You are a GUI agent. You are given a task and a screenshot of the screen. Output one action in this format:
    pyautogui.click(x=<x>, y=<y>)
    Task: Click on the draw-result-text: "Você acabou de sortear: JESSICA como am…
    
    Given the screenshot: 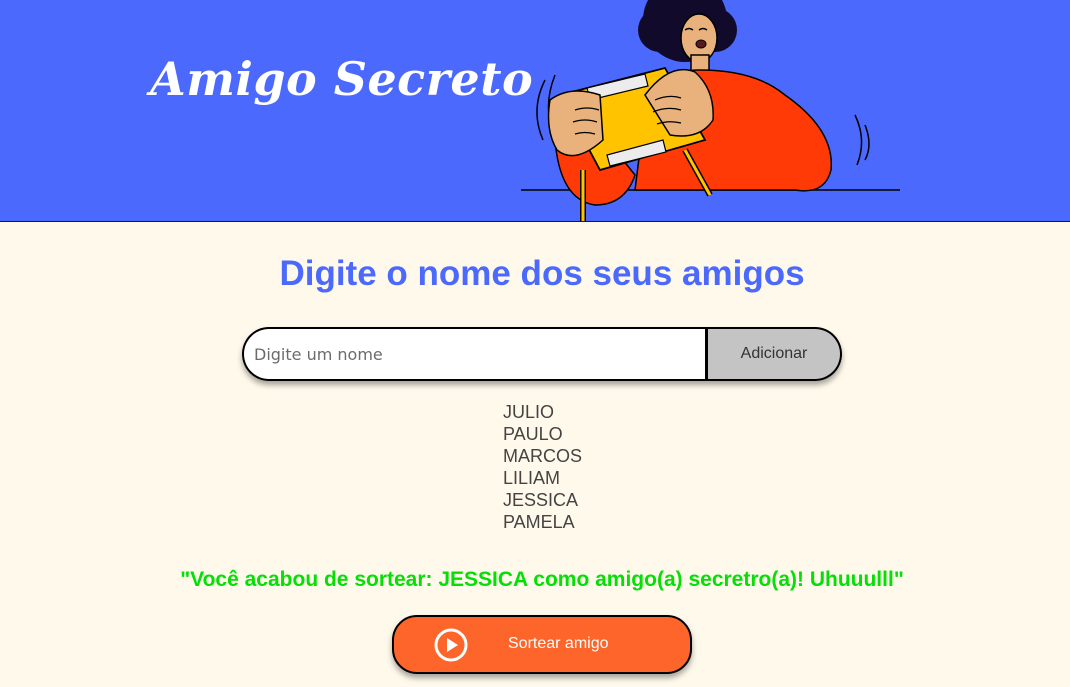 What is the action you would take?
    pyautogui.click(x=542, y=579)
    